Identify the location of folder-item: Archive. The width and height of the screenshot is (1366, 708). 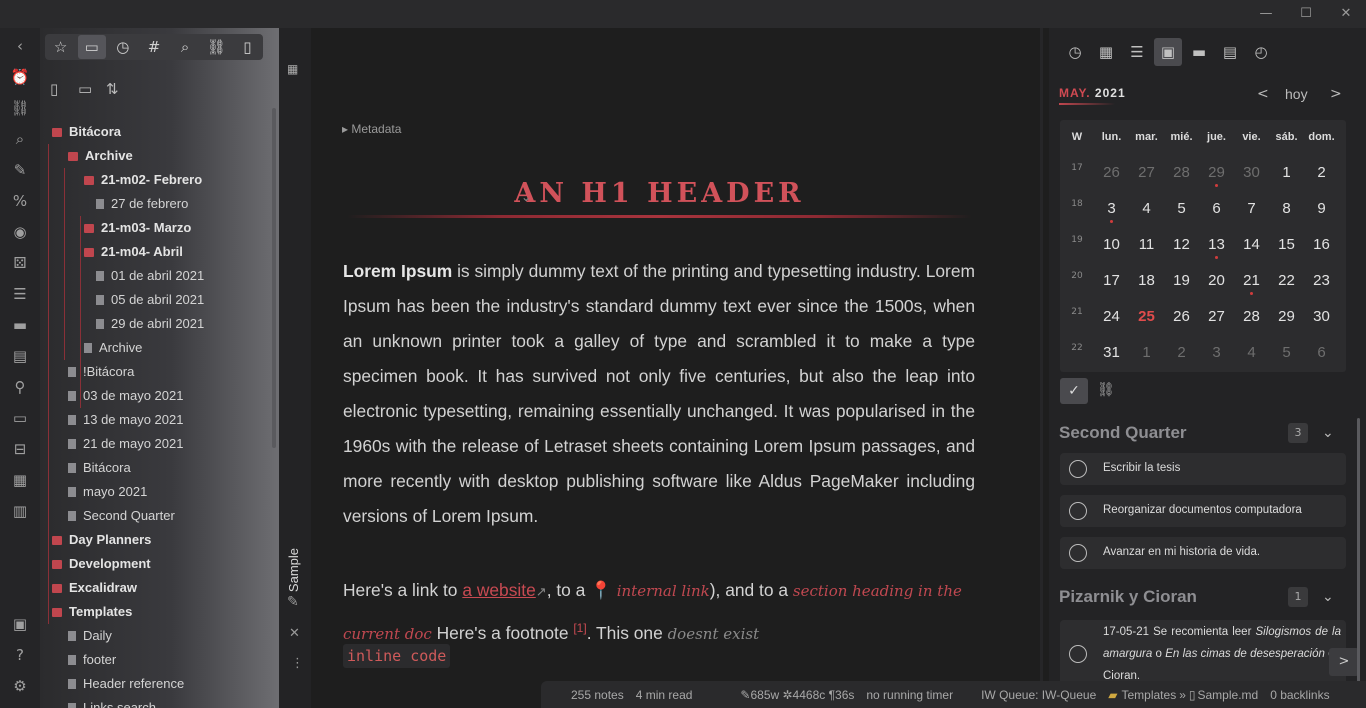
(100, 156).